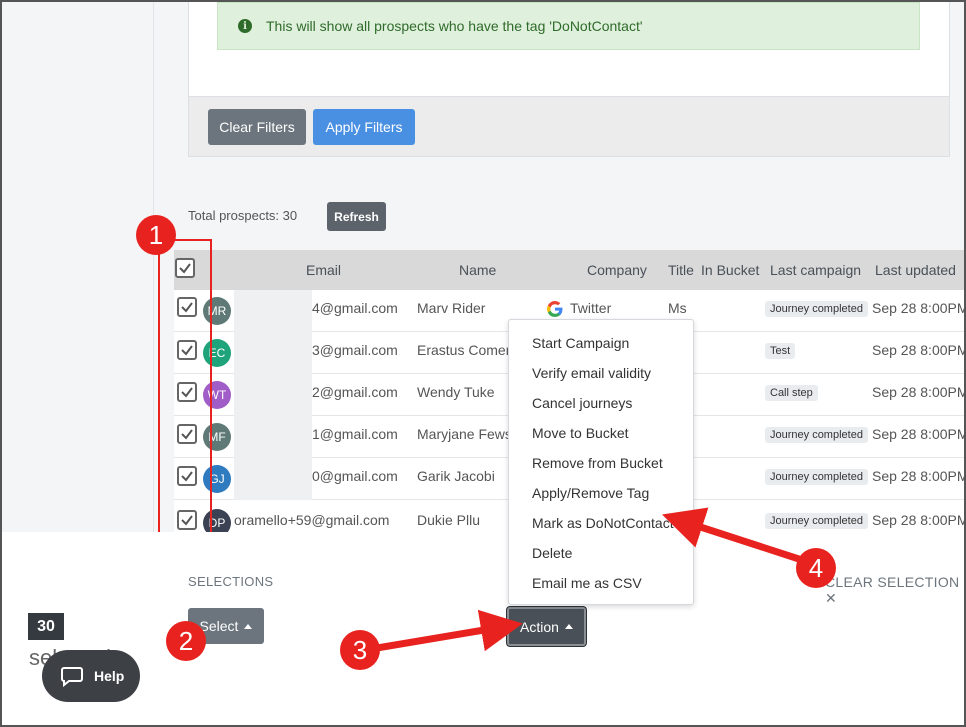 The width and height of the screenshot is (966, 727). What do you see at coordinates (72, 677) in the screenshot?
I see `chat-bubble-icon` at bounding box center [72, 677].